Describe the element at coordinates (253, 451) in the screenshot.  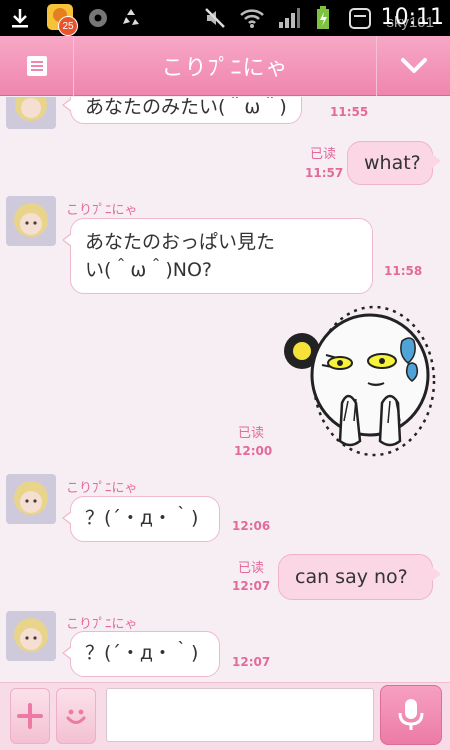
I see `message-time: 12:00` at that location.